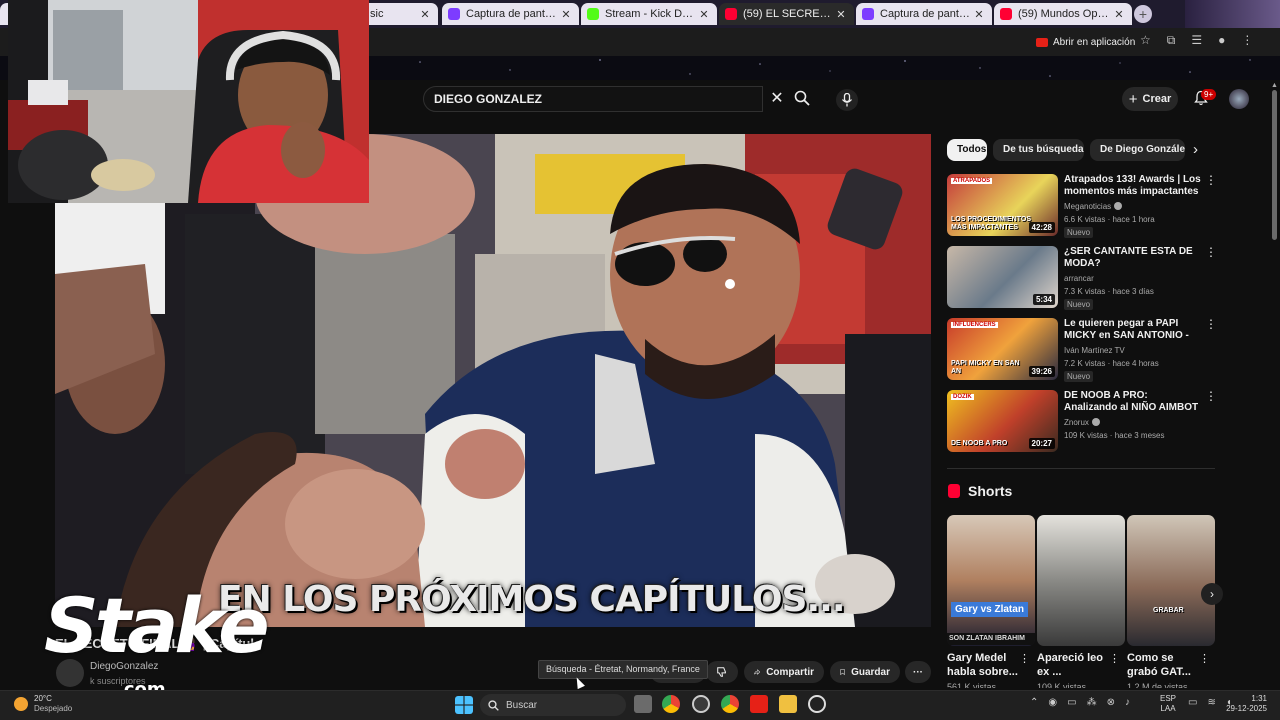 The image size is (1280, 720). Describe the element at coordinates (1002, 277) in the screenshot. I see `video-thumbnail: 5:34` at that location.